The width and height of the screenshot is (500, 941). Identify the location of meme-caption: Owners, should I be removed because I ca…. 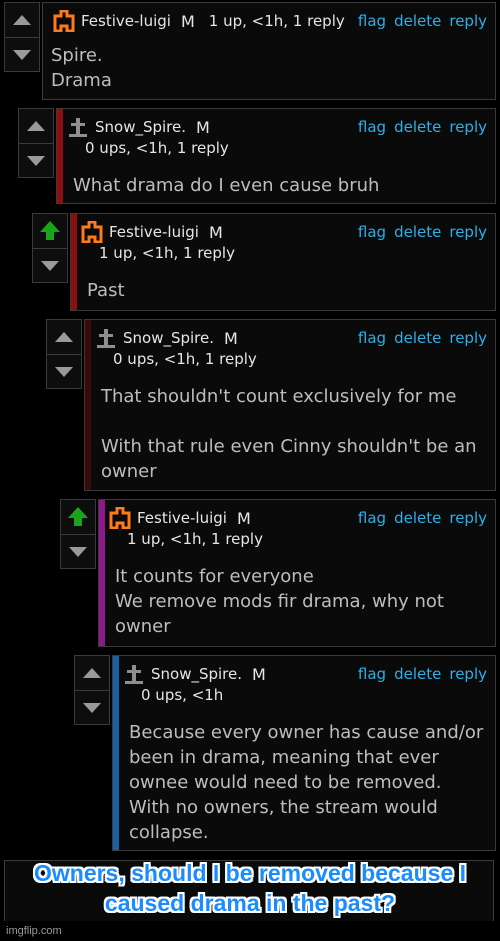
(250, 888).